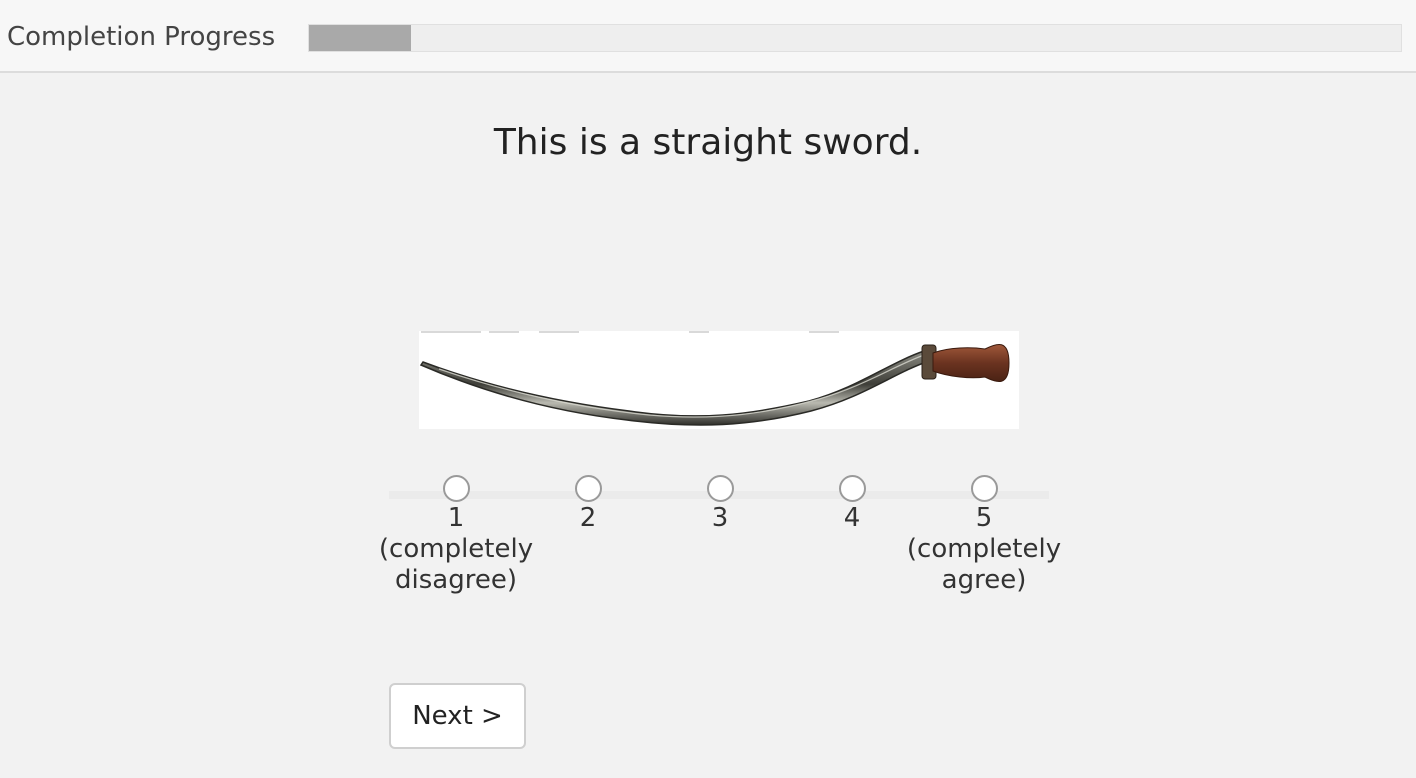 The width and height of the screenshot is (1416, 778). What do you see at coordinates (984, 564) in the screenshot?
I see `option-description-5: (completely agree)` at bounding box center [984, 564].